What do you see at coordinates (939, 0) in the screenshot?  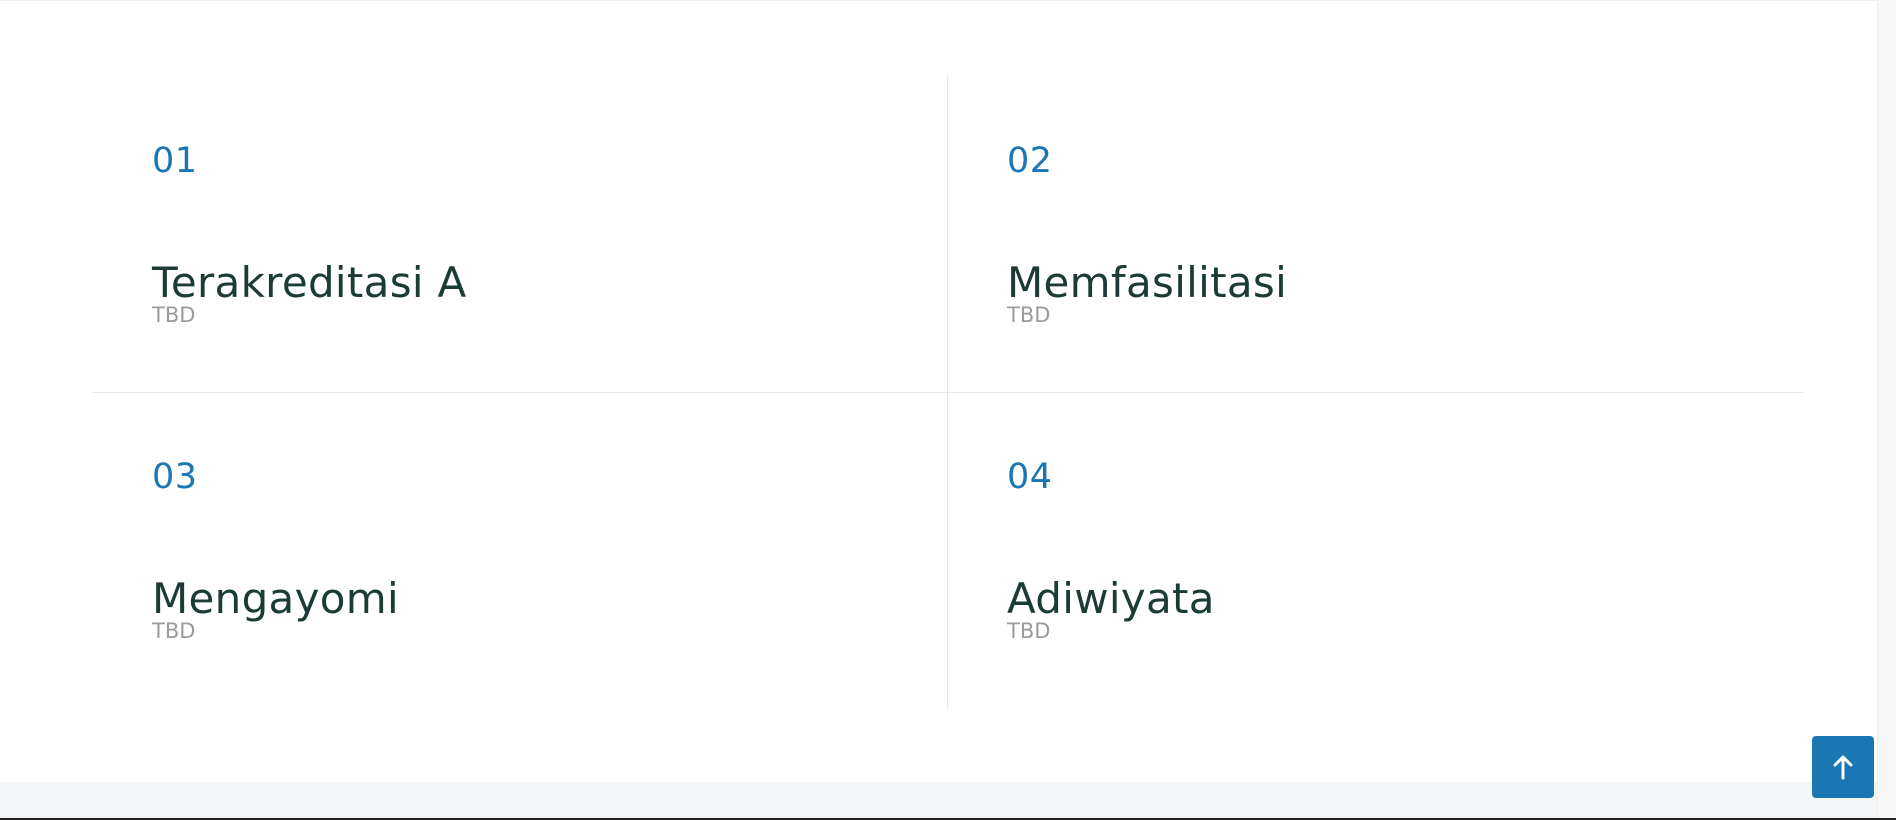 I see `top-divider` at bounding box center [939, 0].